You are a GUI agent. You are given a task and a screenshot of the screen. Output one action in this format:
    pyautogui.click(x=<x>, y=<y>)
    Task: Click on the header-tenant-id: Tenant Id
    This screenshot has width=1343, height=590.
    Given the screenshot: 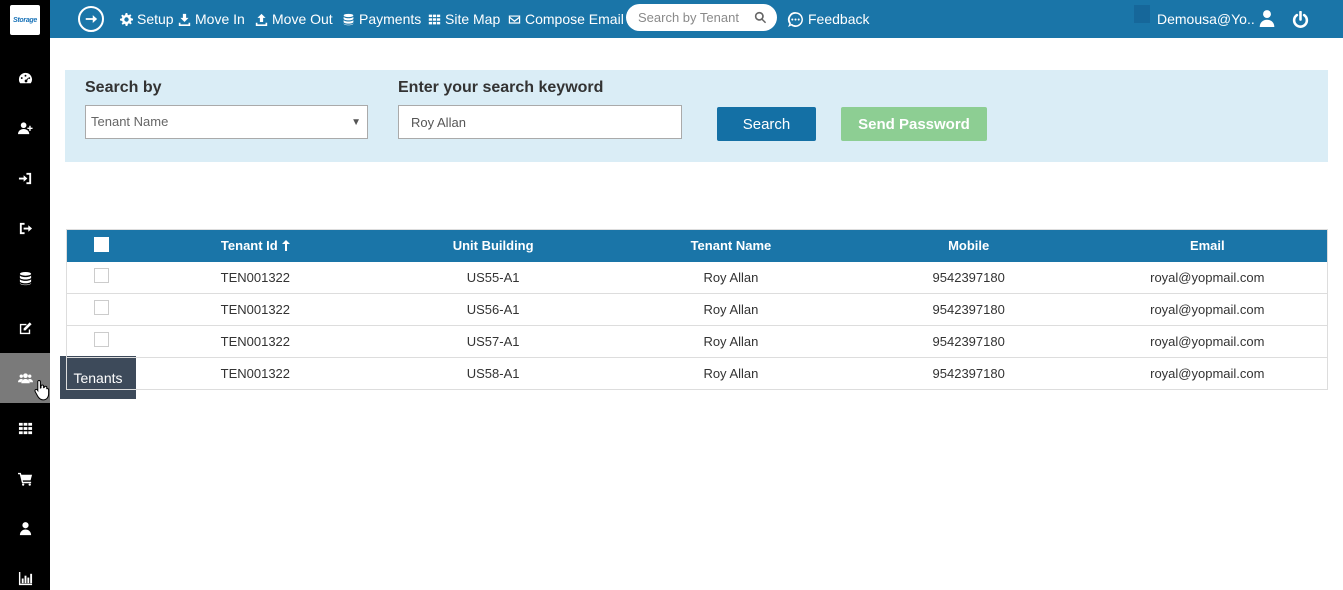 What is the action you would take?
    pyautogui.click(x=255, y=246)
    